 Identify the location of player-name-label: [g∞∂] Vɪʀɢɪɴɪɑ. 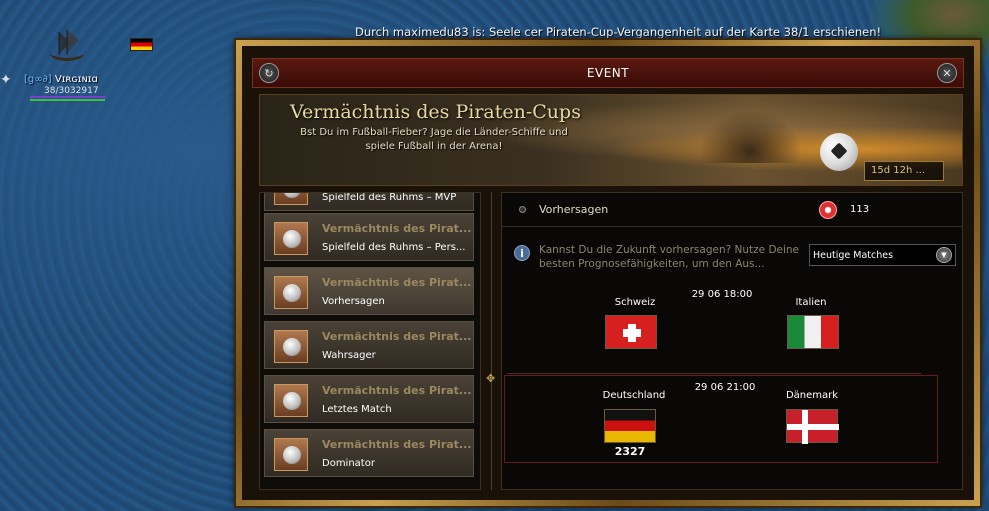
(61, 79).